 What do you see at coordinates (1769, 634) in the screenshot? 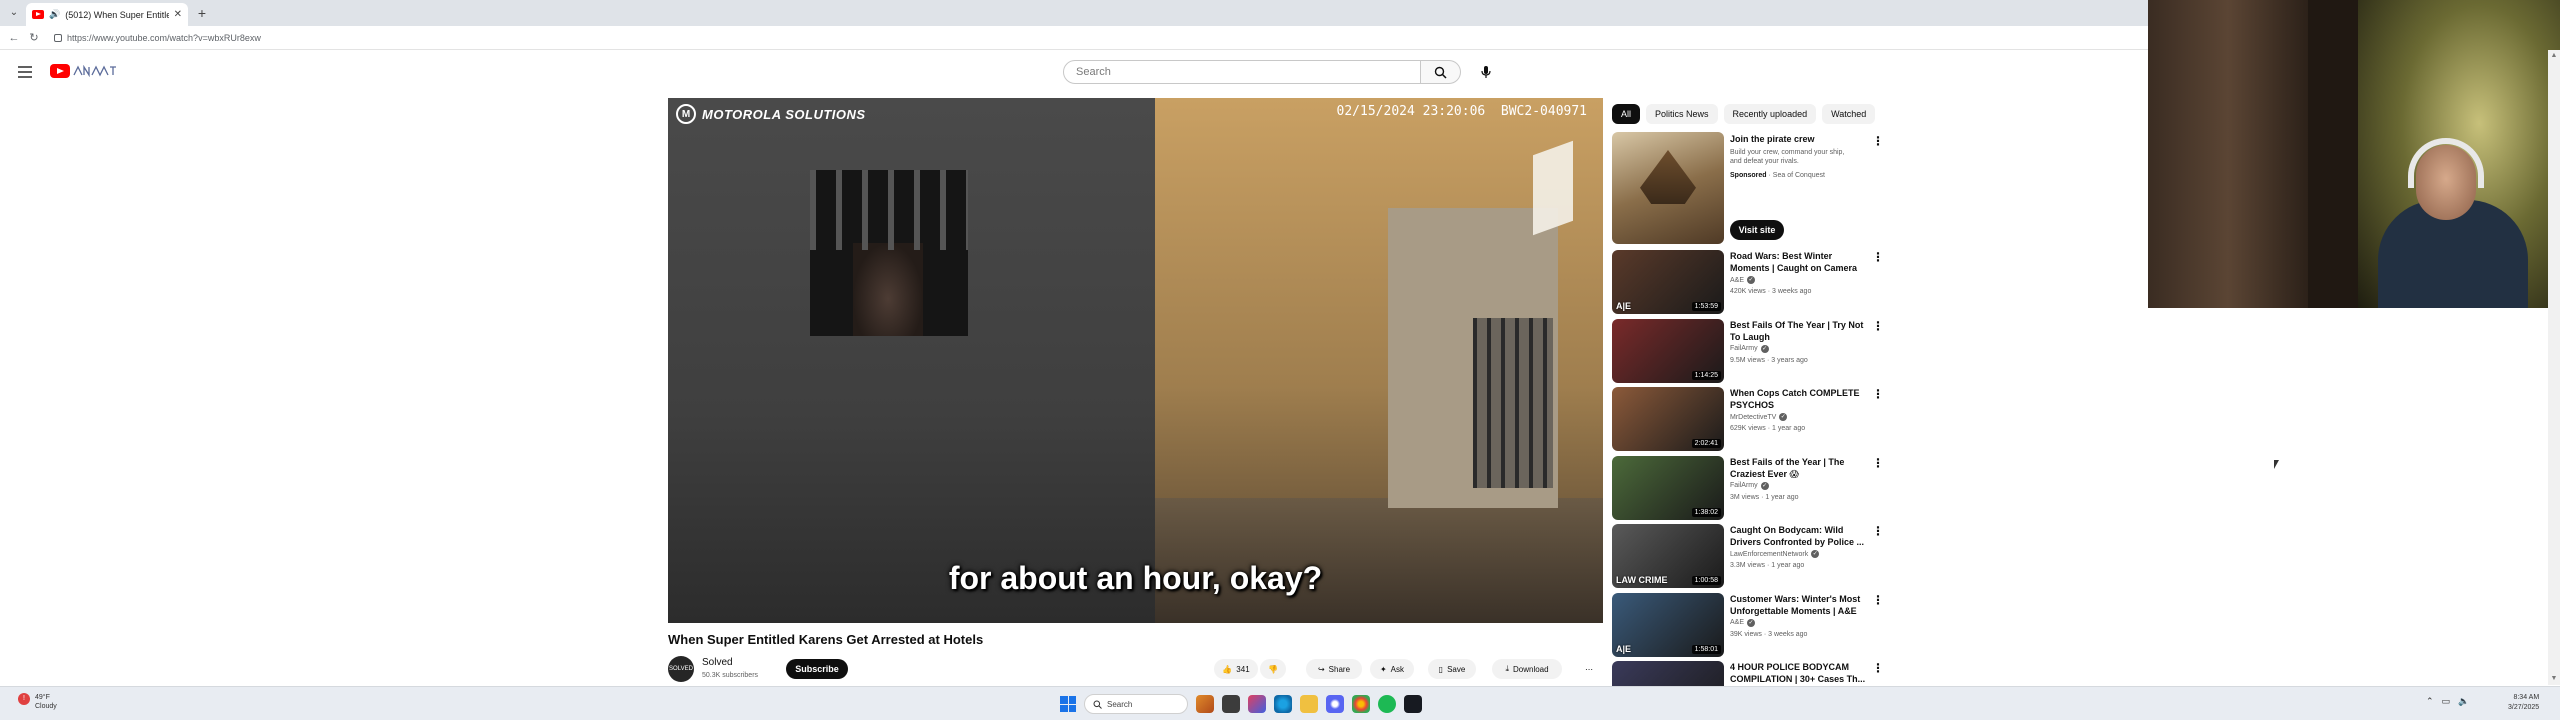
I see `recommendation-meta: 39K views · 3 weeks ago` at bounding box center [1769, 634].